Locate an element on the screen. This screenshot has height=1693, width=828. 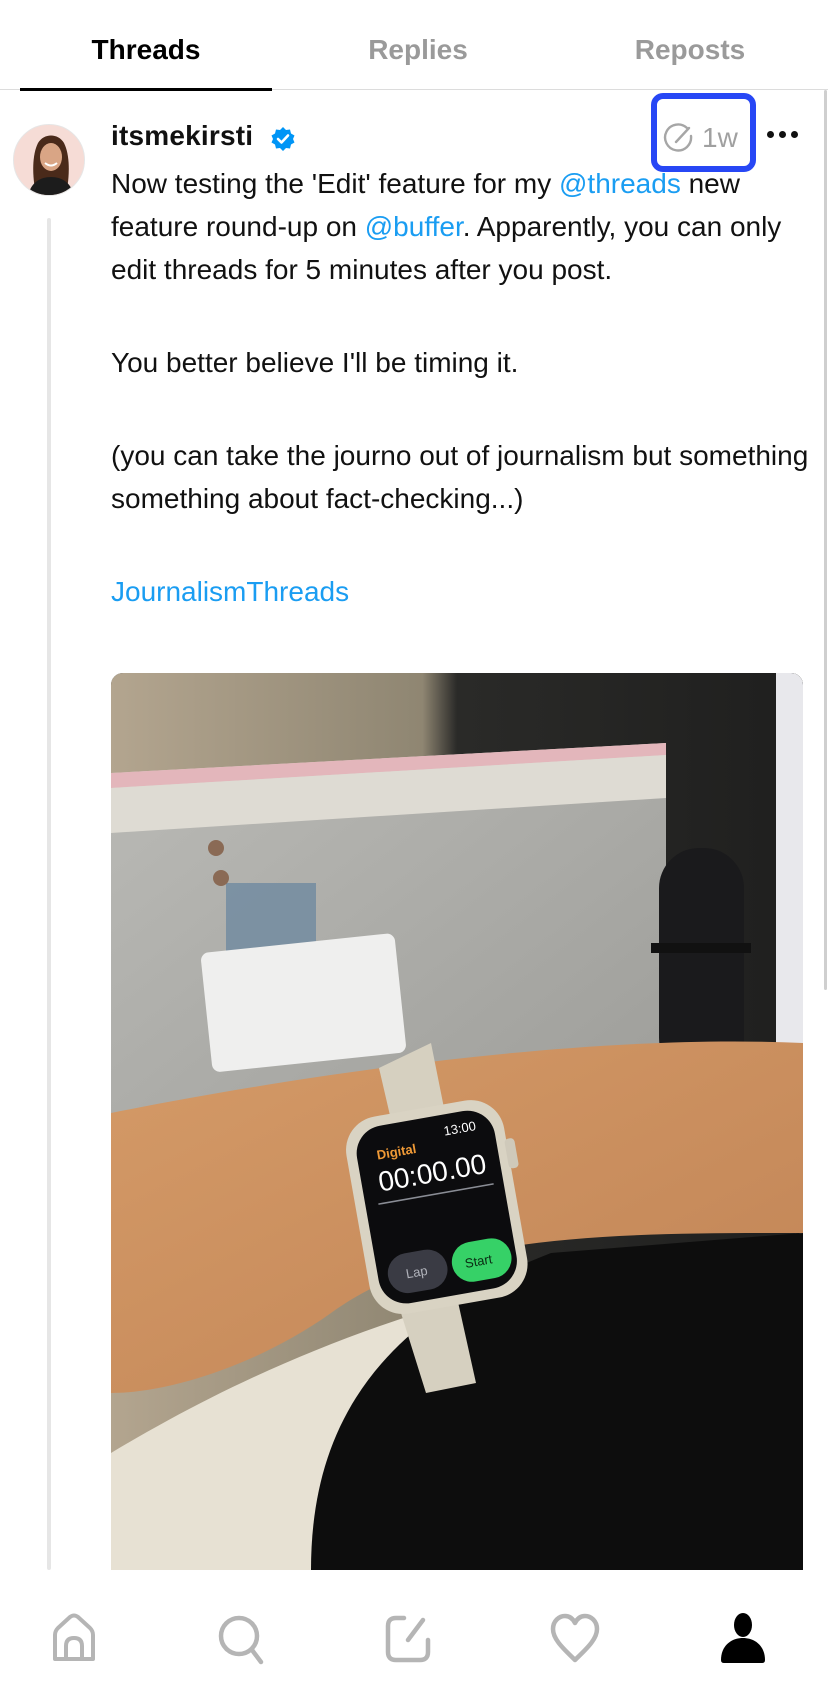
heart-icon is located at coordinates (575, 1638).